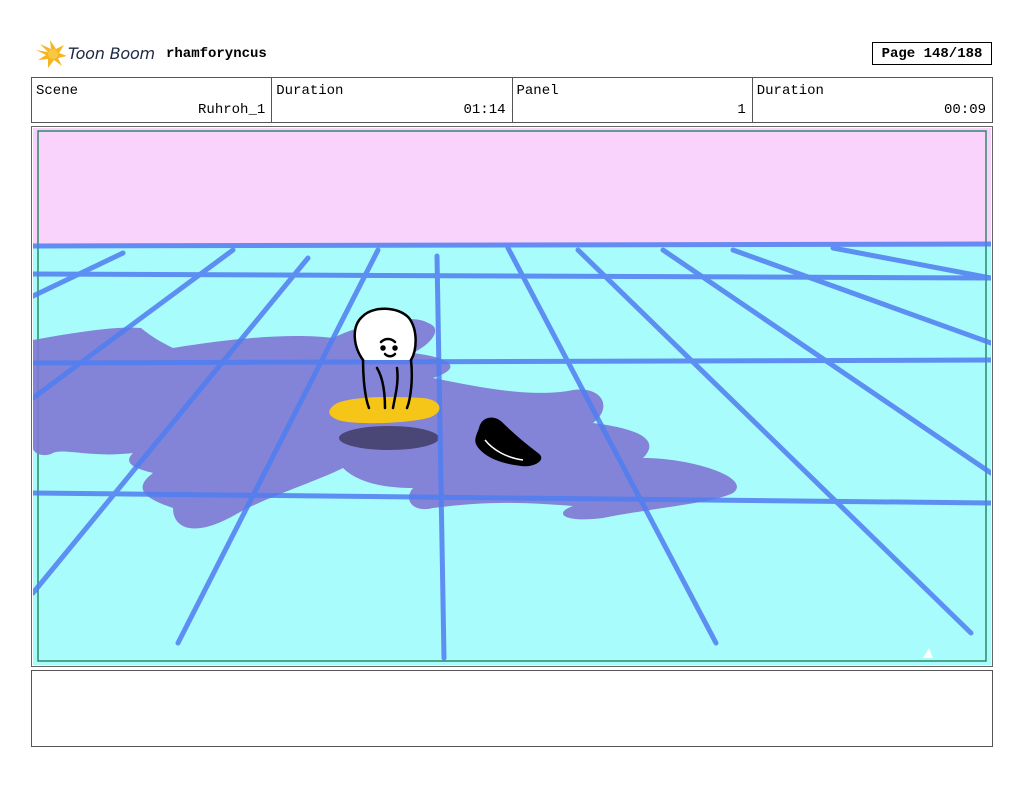  Describe the element at coordinates (392, 100) in the screenshot. I see `scene-duration-cell: Duration 01:14` at that location.